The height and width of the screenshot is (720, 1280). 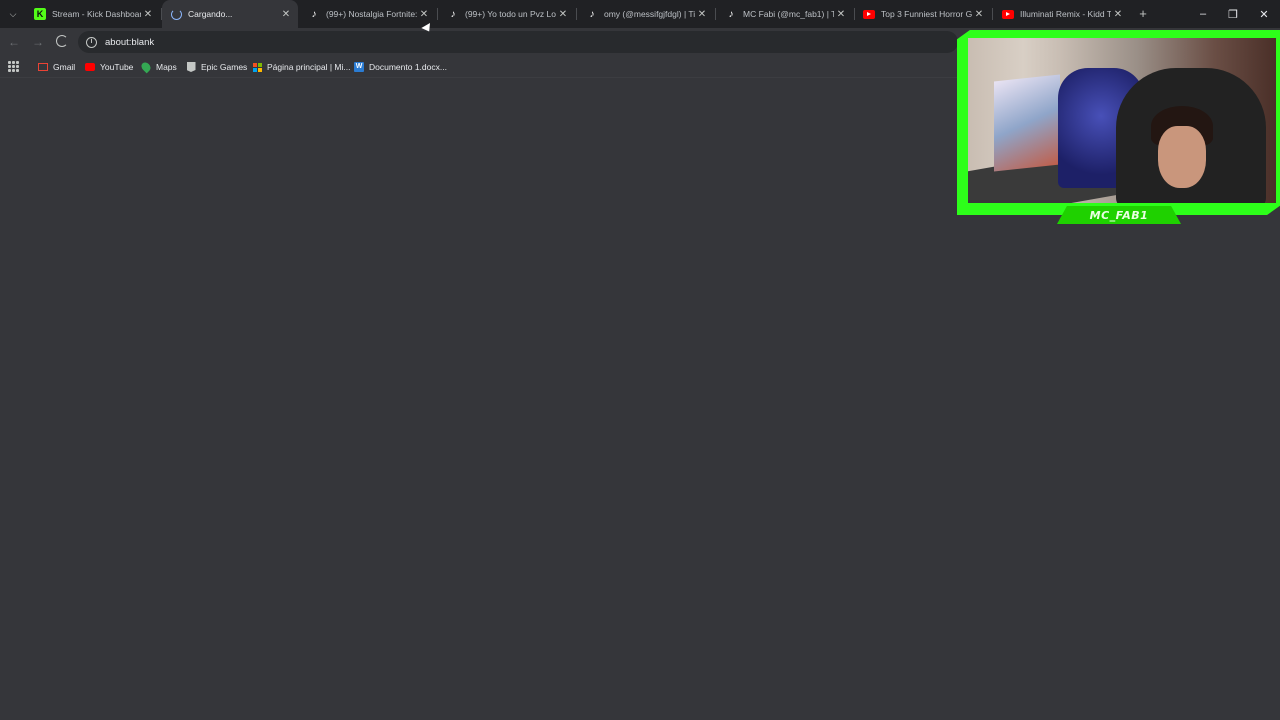 I want to click on kick-icon: K, so click(x=40, y=14).